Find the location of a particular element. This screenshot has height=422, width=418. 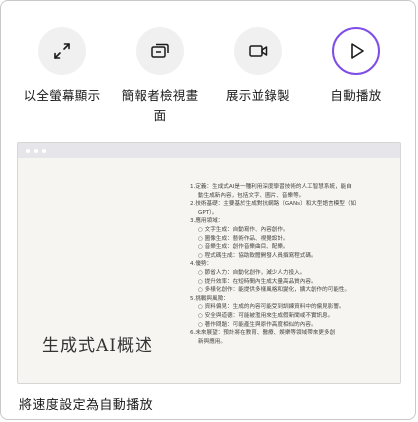

slide-line: 6.未來展望：預計將在教育、醫療、娛樂等領域帶來更多創 is located at coordinates (263, 333).